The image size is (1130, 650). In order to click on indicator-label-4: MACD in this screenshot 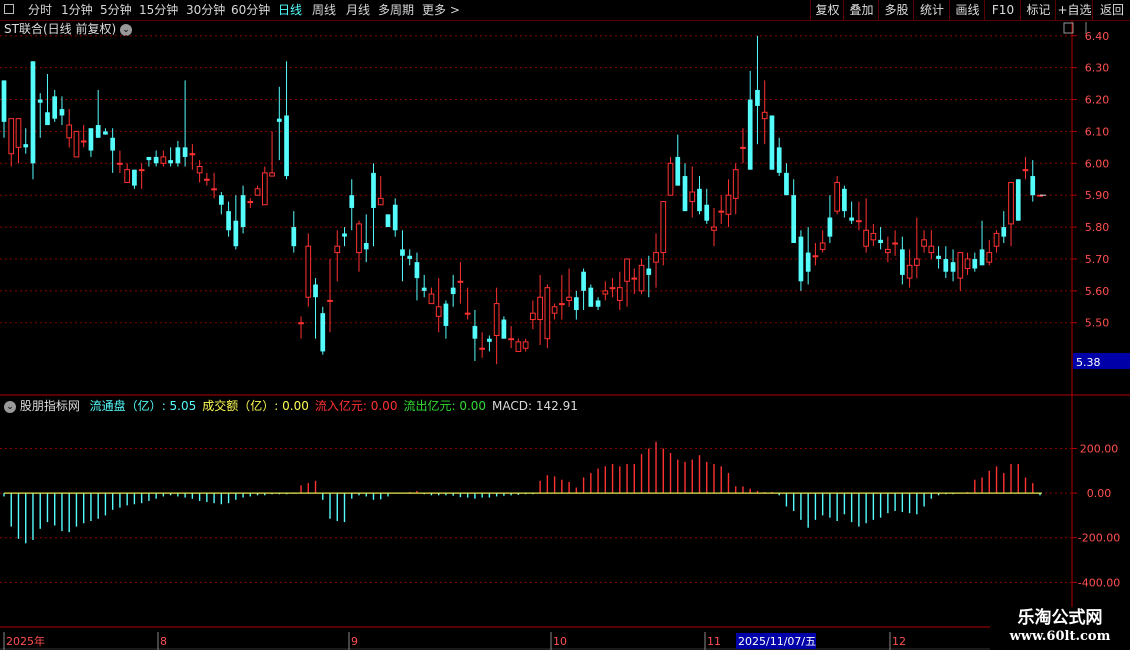, I will do `click(510, 406)`.